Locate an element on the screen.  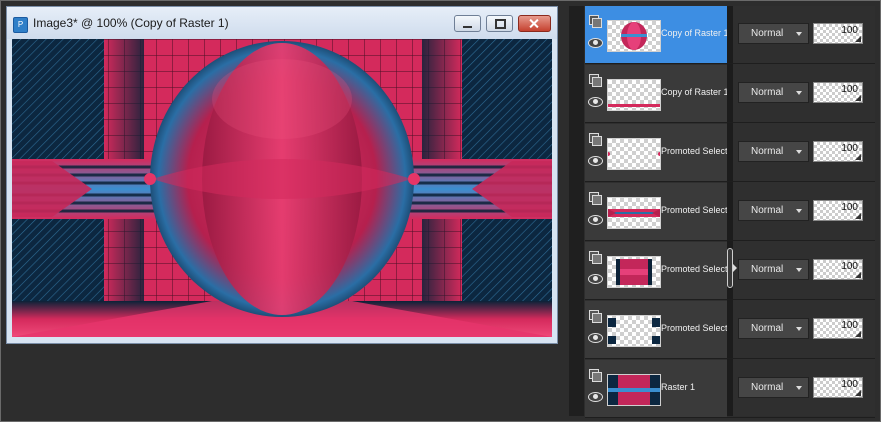
close-button is located at coordinates (534, 23).